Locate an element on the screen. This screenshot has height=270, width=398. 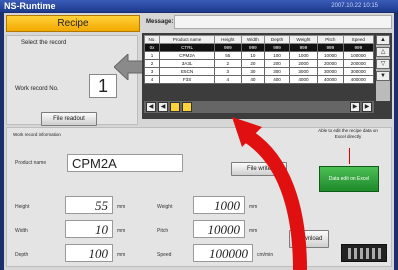
table-row: 2 3A3L 2 20 200 2000 20000 200000 is located at coordinates (259, 63).